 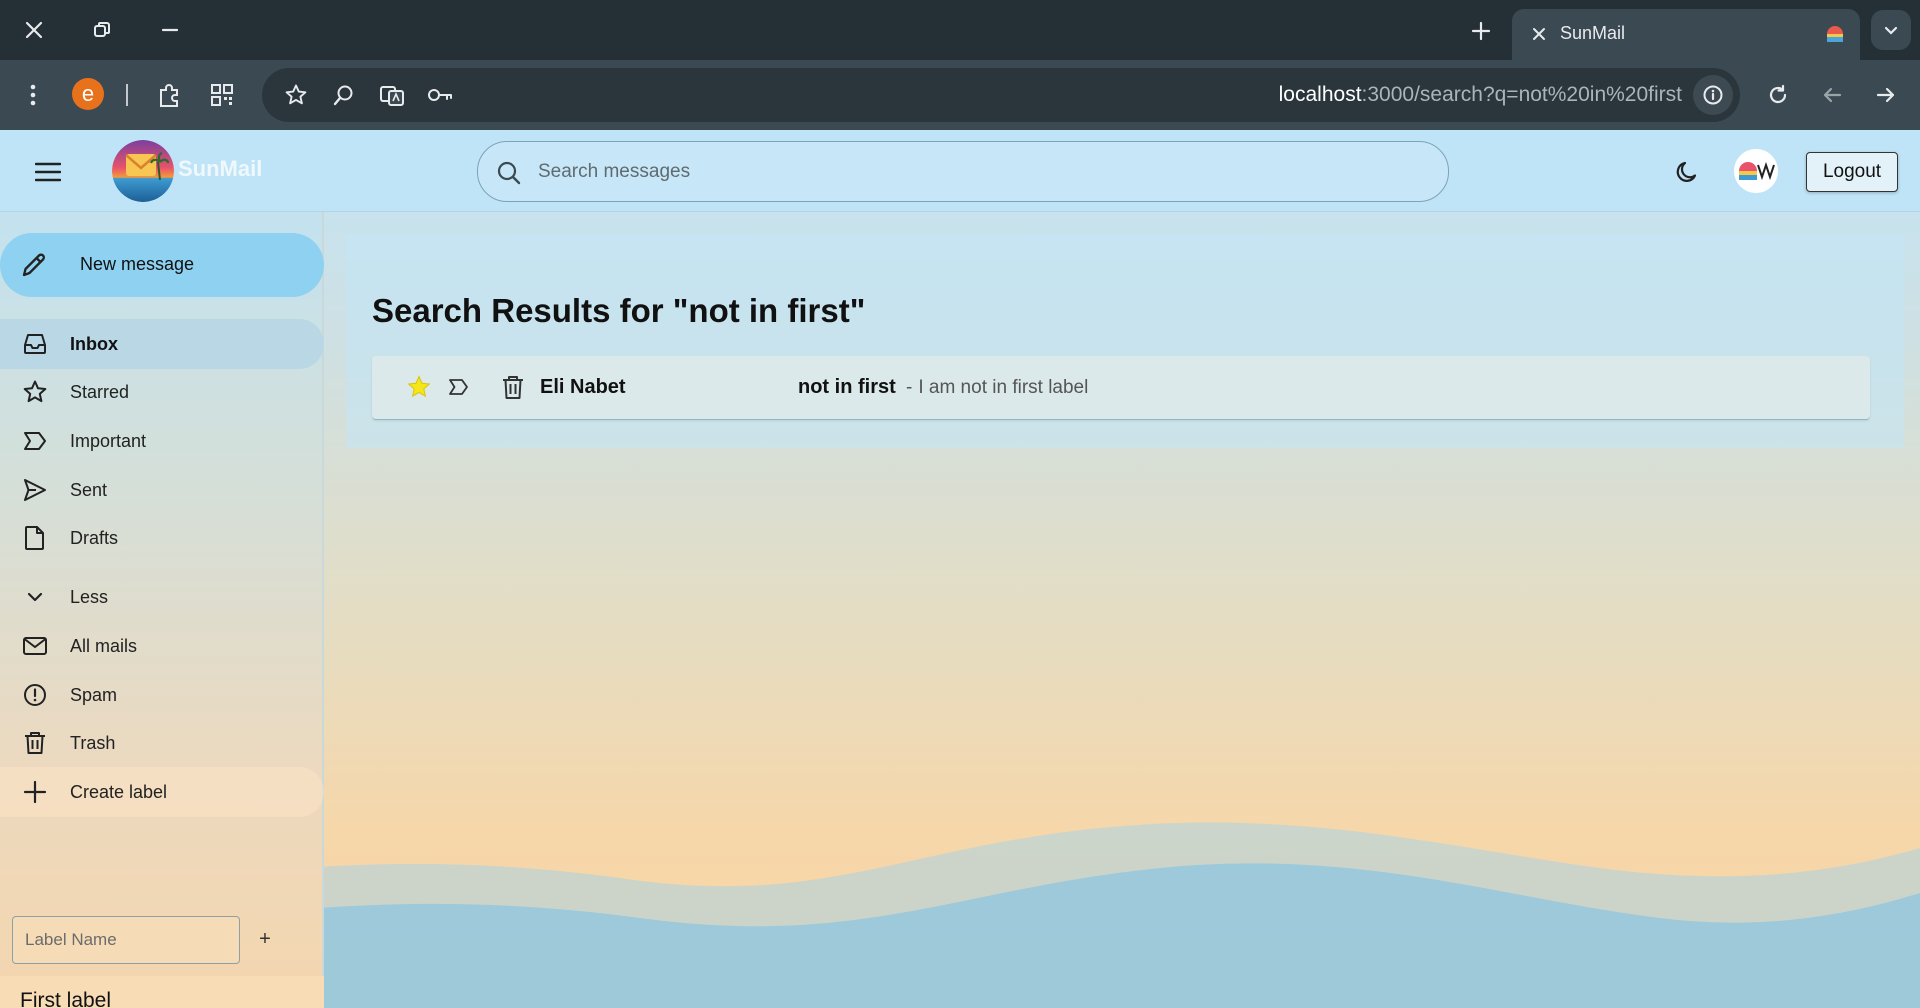 What do you see at coordinates (392, 95) in the screenshot?
I see `translate-icon` at bounding box center [392, 95].